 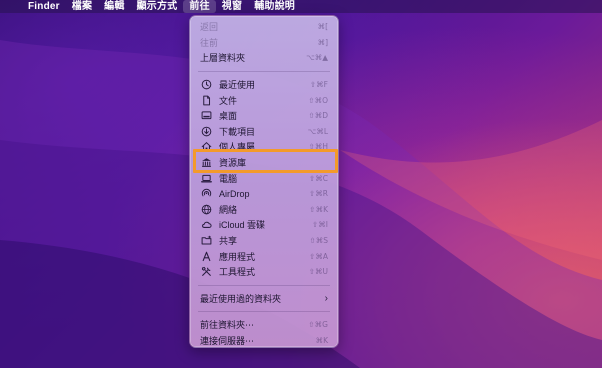 What do you see at coordinates (237, 272) in the screenshot?
I see `menu-item-label: 工具程式` at bounding box center [237, 272].